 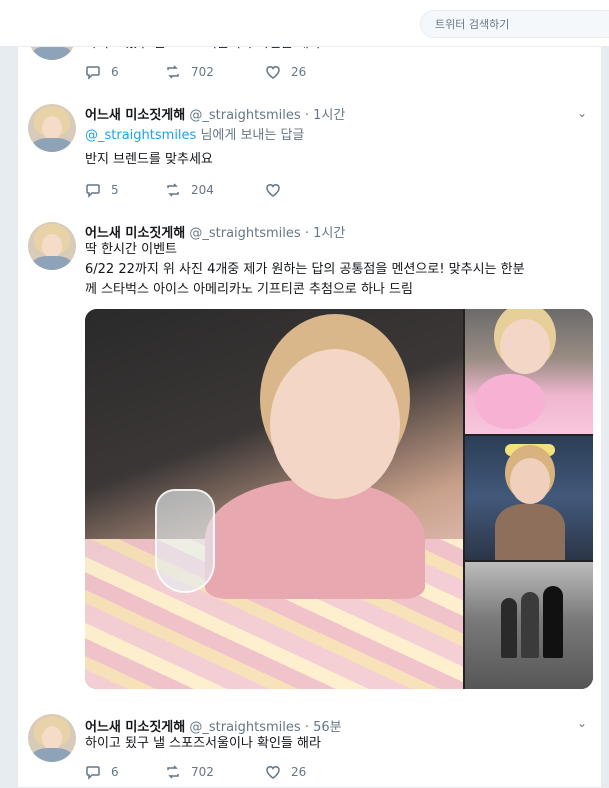 I want to click on tweet-header: 어느새 미소짓게해 @_straightsmiles · 56분, so click(x=213, y=725).